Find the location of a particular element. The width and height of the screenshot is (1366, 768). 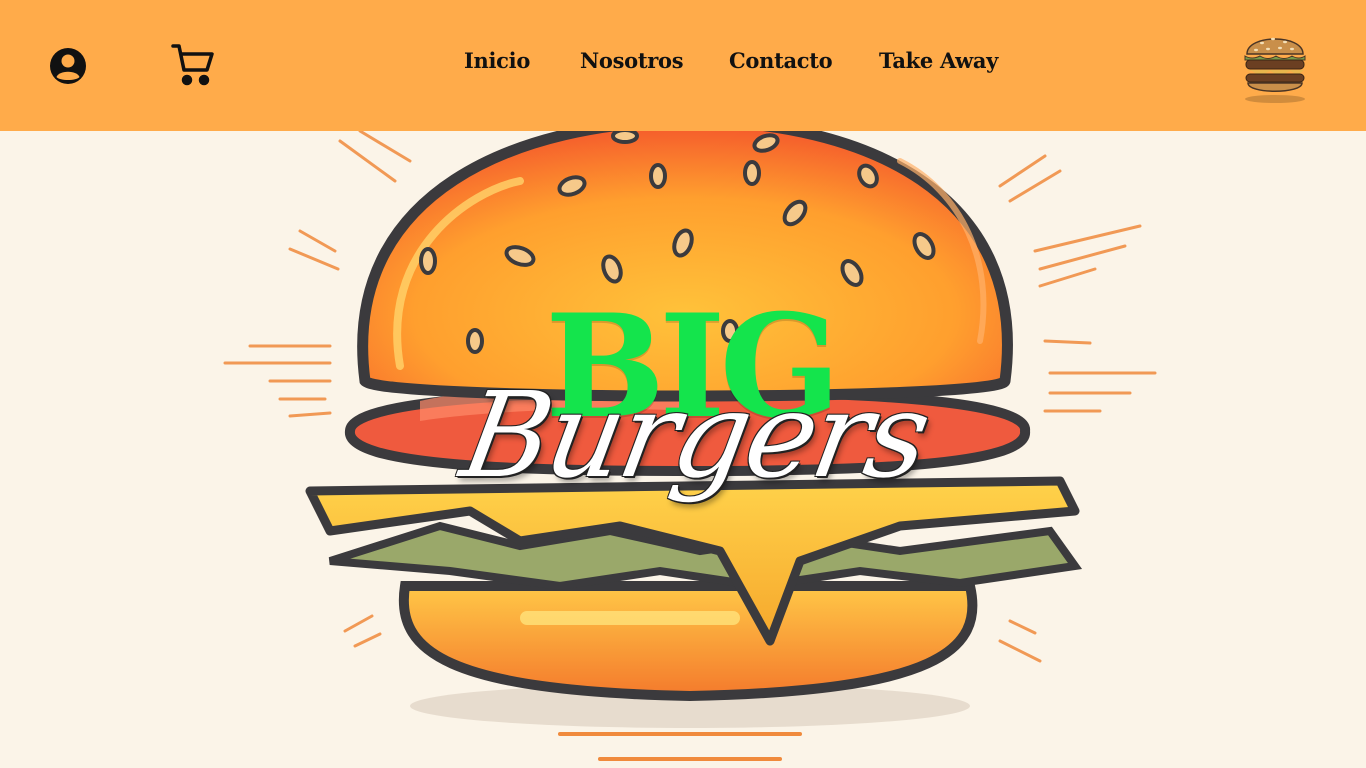

nav-link-contacto: Contacto is located at coordinates (781, 60).